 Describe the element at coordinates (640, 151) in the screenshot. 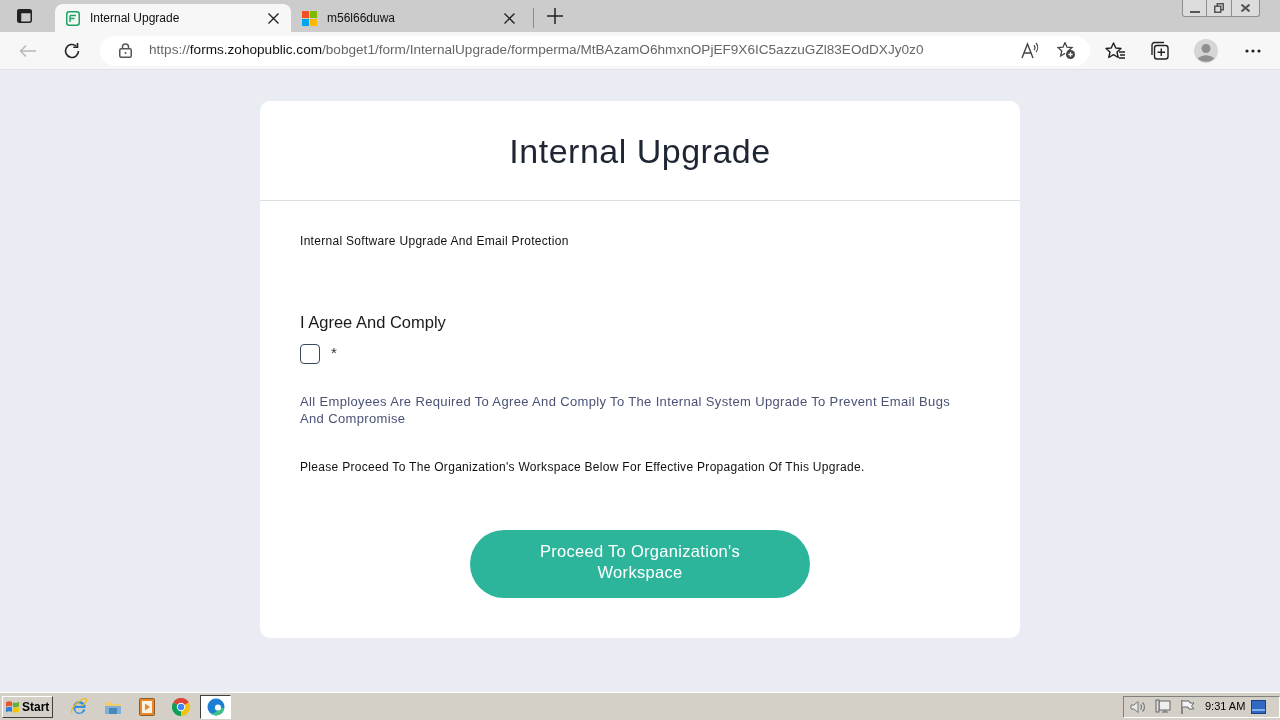

I see `form-title: Internal Upgrade` at that location.